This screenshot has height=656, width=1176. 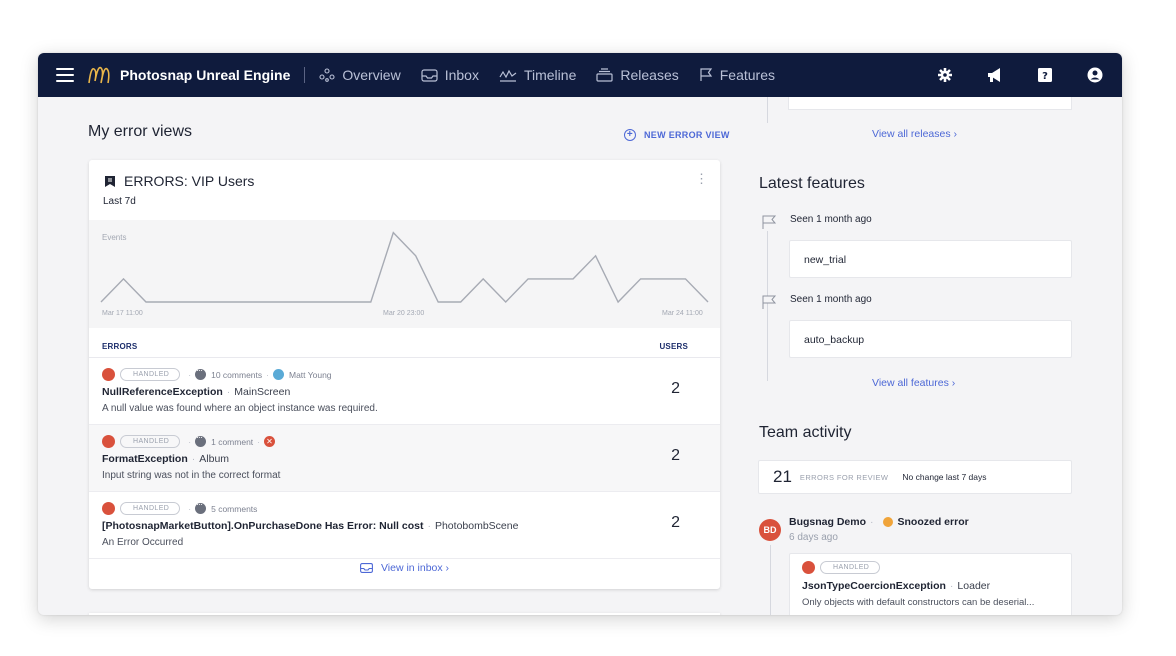 What do you see at coordinates (825, 260) in the screenshot?
I see `feature-name: new_trial` at bounding box center [825, 260].